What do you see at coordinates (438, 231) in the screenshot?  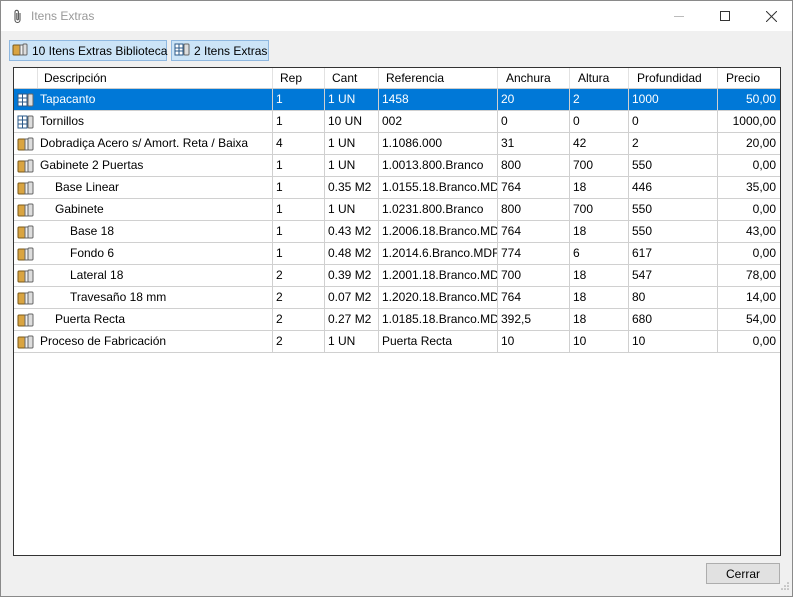 I see `cell-referencia: 1.2006.18.Branco.MDF` at bounding box center [438, 231].